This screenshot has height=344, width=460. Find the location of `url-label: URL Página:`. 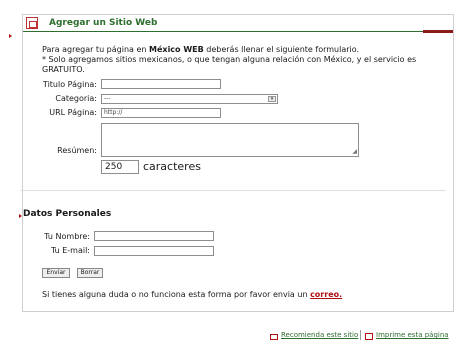

url-label: URL Página: is located at coordinates (73, 112).